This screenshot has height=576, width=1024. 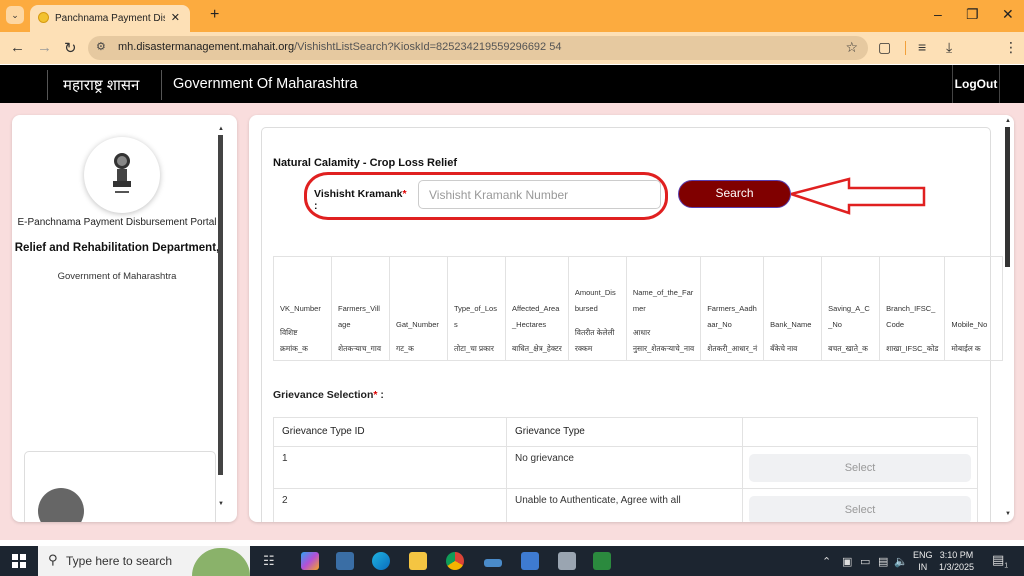 What do you see at coordinates (1008, 318) in the screenshot?
I see `main-scrollbar: ▲ ▼` at bounding box center [1008, 318].